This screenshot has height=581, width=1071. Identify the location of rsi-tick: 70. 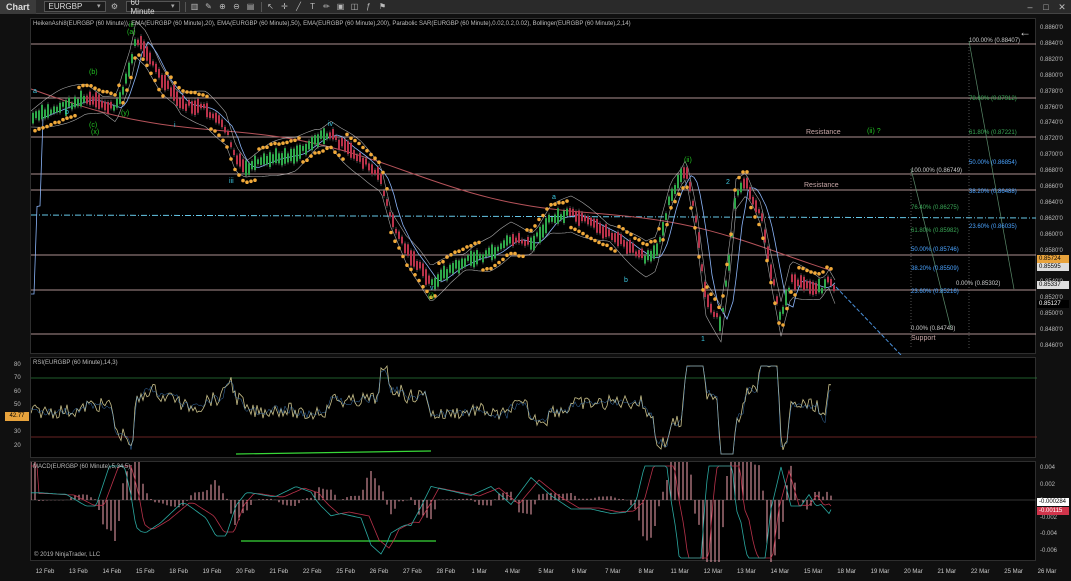
(17, 378).